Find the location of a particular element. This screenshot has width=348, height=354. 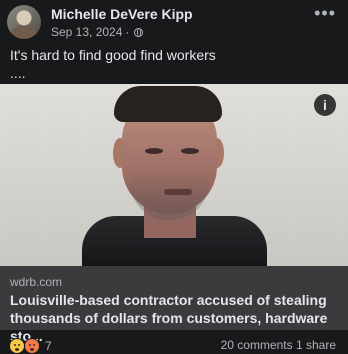

post-date: Sep 13, 2024 is located at coordinates (86, 32).